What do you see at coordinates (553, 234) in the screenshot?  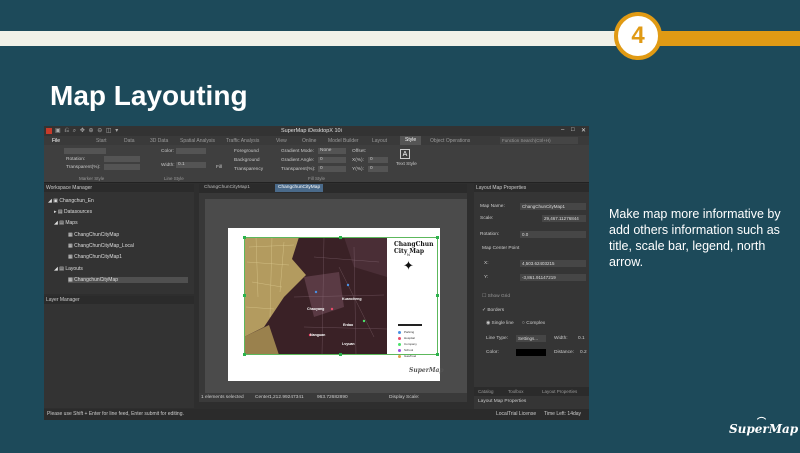 I see `rotation-input: 0.0` at bounding box center [553, 234].